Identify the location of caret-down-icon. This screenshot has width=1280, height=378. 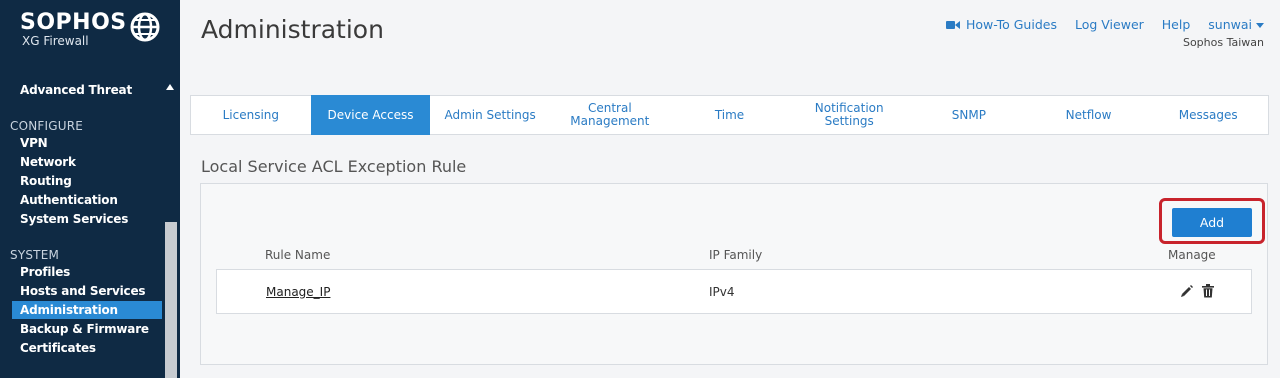
(1260, 25).